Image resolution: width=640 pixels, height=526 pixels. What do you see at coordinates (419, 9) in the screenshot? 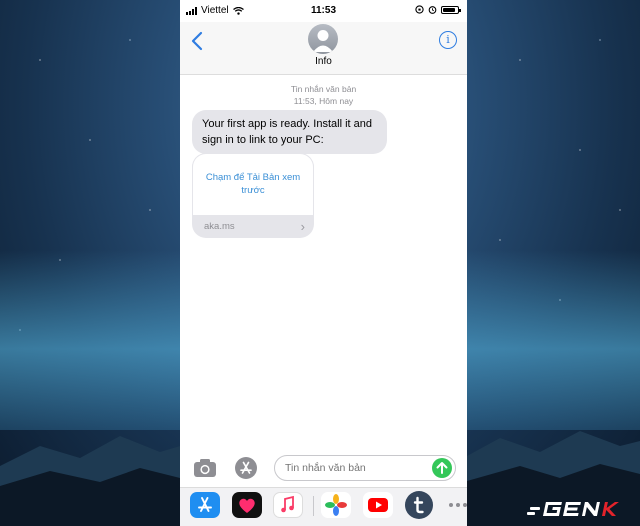
I see `orientation-lock-icon` at bounding box center [419, 9].